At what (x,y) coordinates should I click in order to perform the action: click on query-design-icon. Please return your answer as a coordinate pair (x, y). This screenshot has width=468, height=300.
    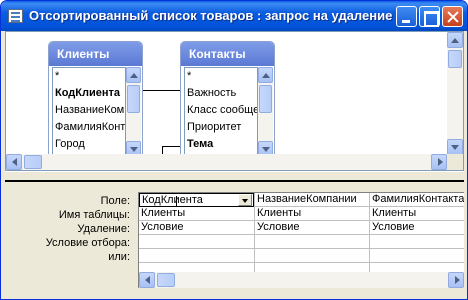
    Looking at the image, I should click on (15, 16).